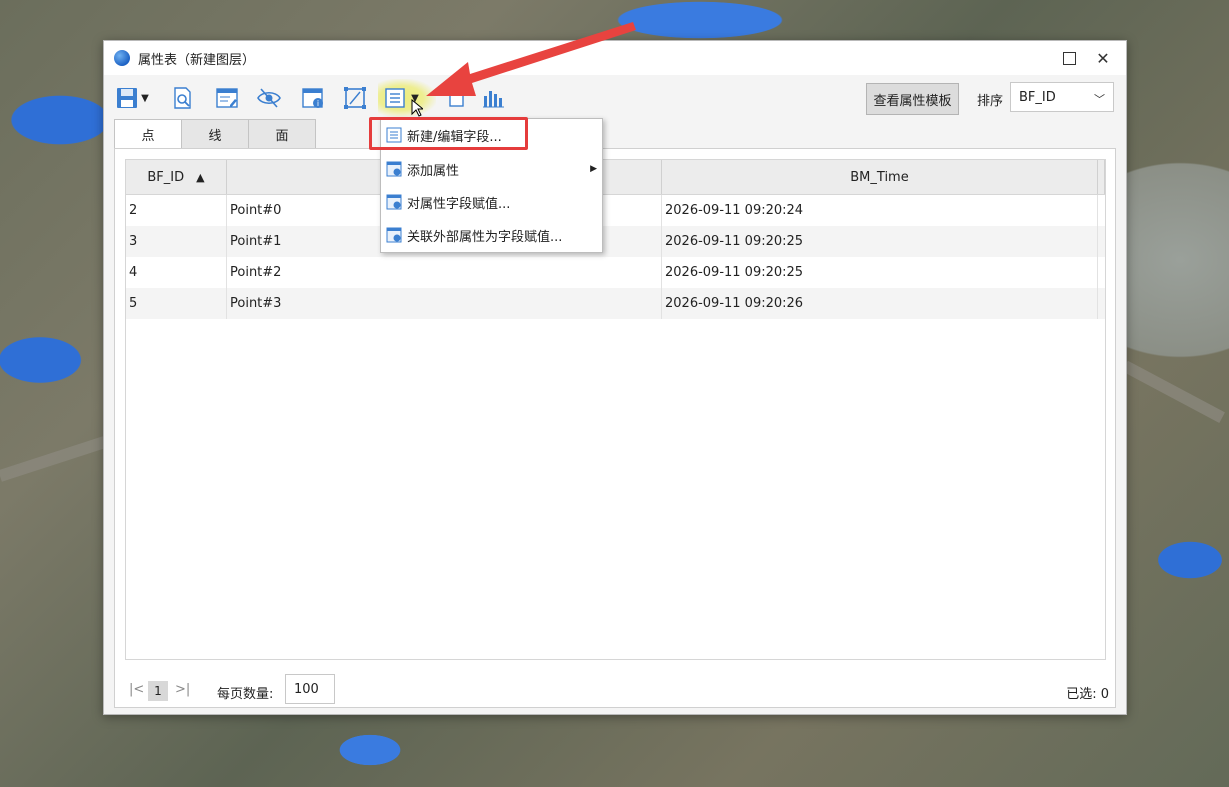  I want to click on table-row: 4 Point#2 2026-09-11 09:20:25, so click(615, 272).